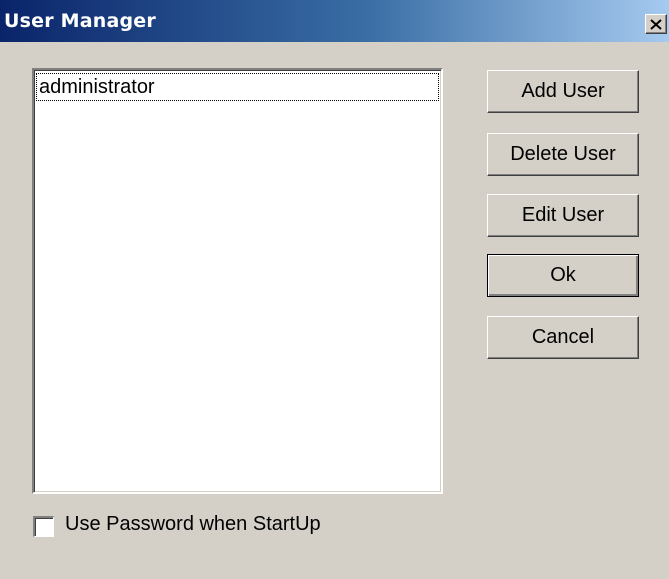 The height and width of the screenshot is (579, 669). I want to click on list-item: administrator, so click(237, 87).